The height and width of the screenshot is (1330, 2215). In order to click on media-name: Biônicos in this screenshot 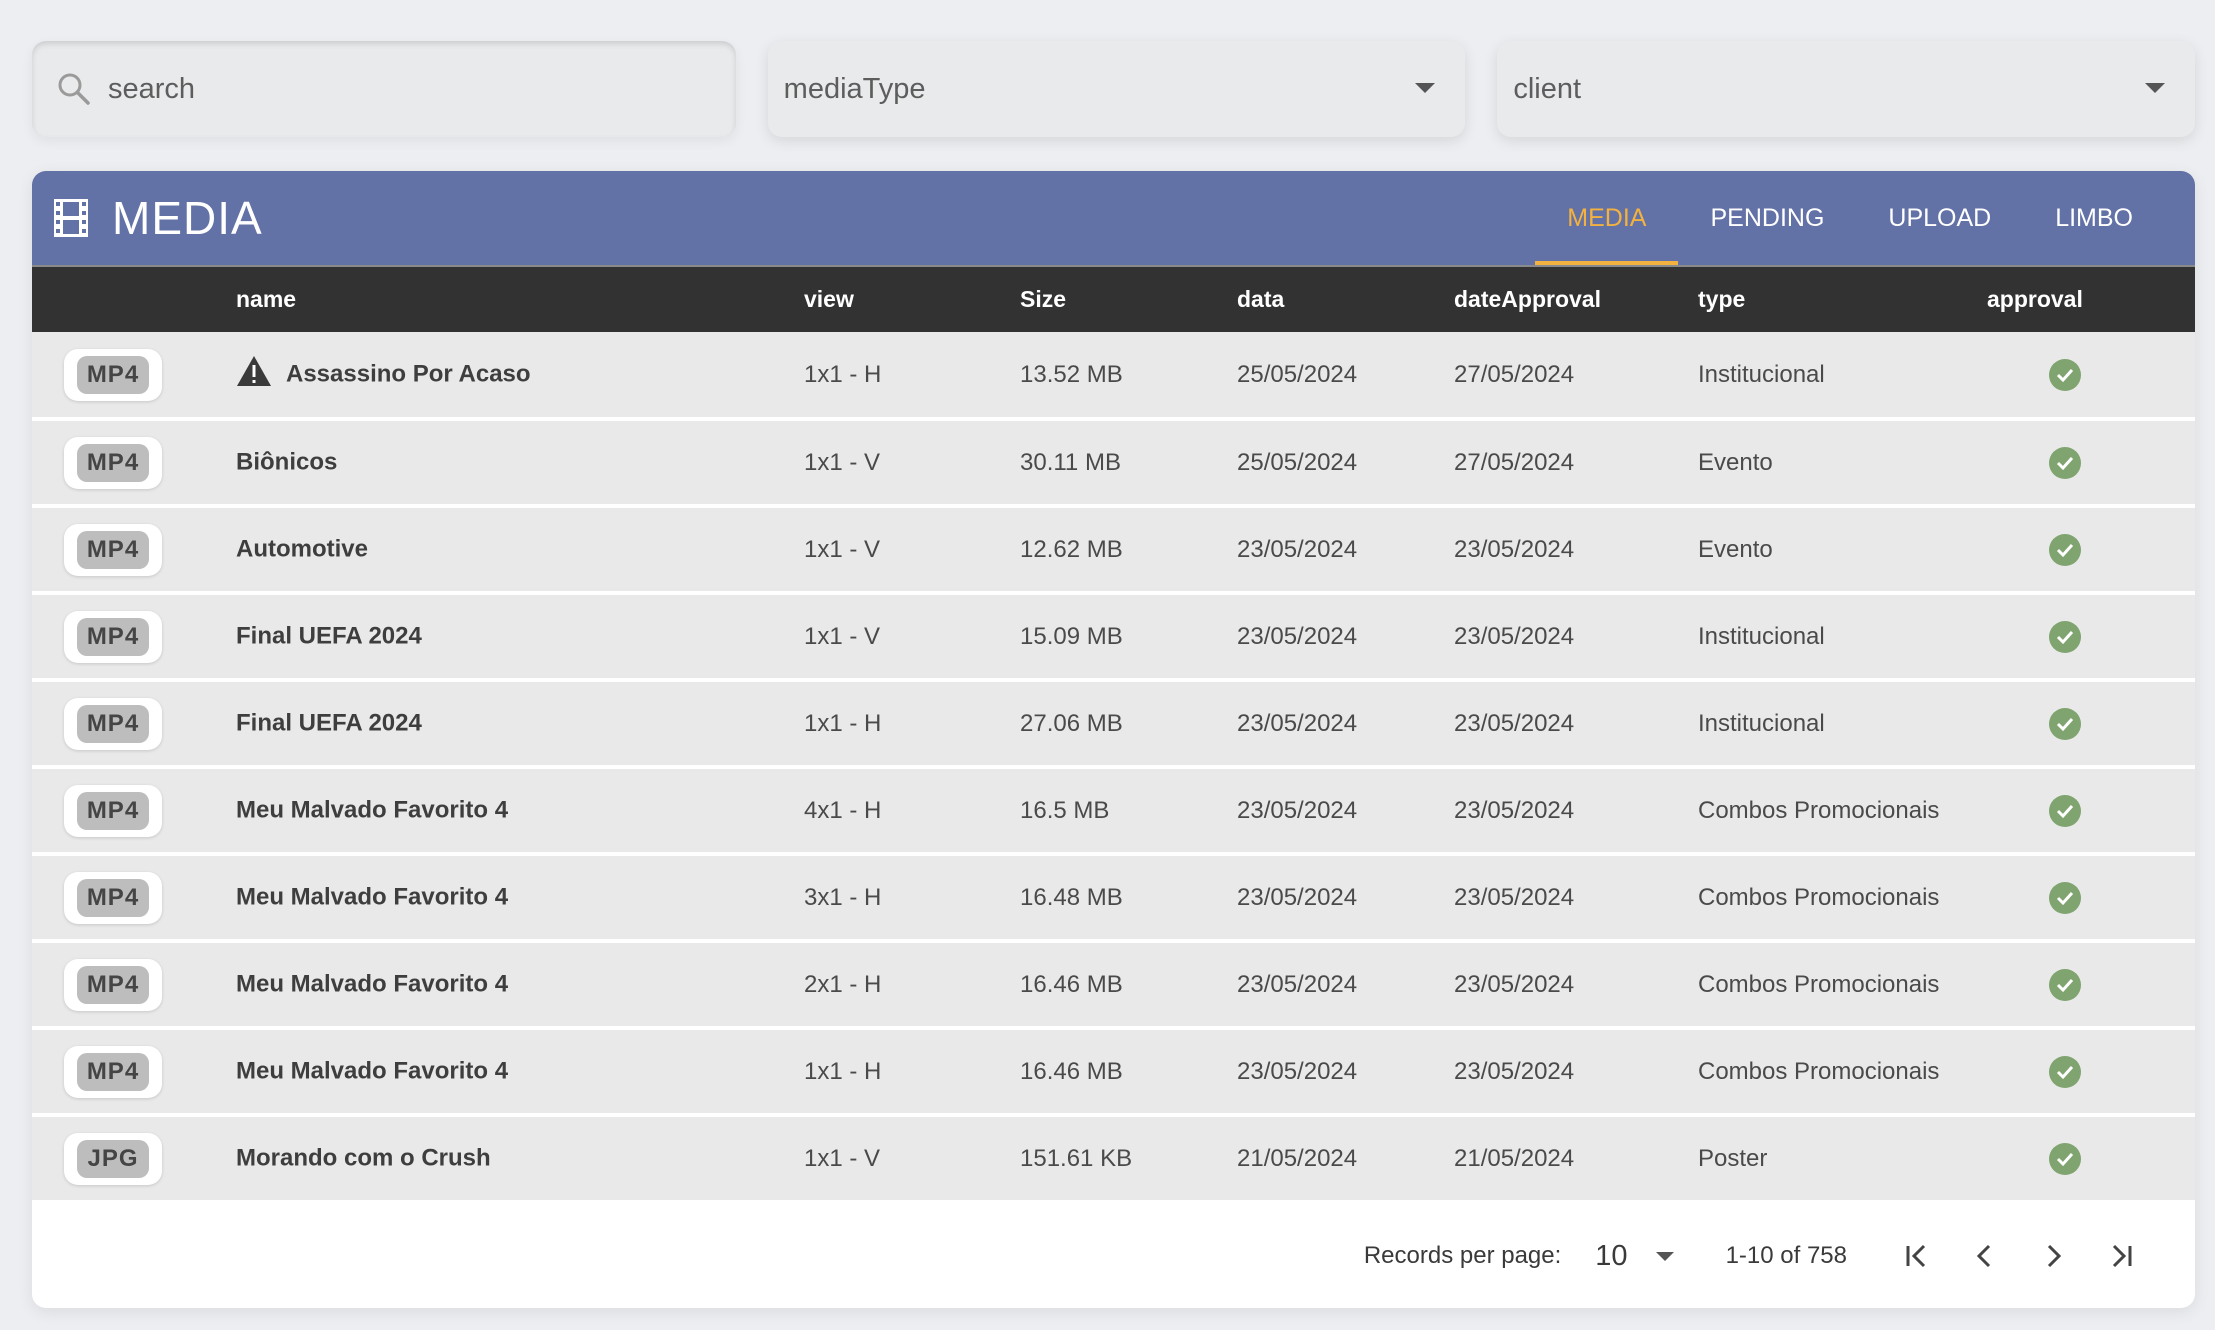, I will do `click(287, 462)`.